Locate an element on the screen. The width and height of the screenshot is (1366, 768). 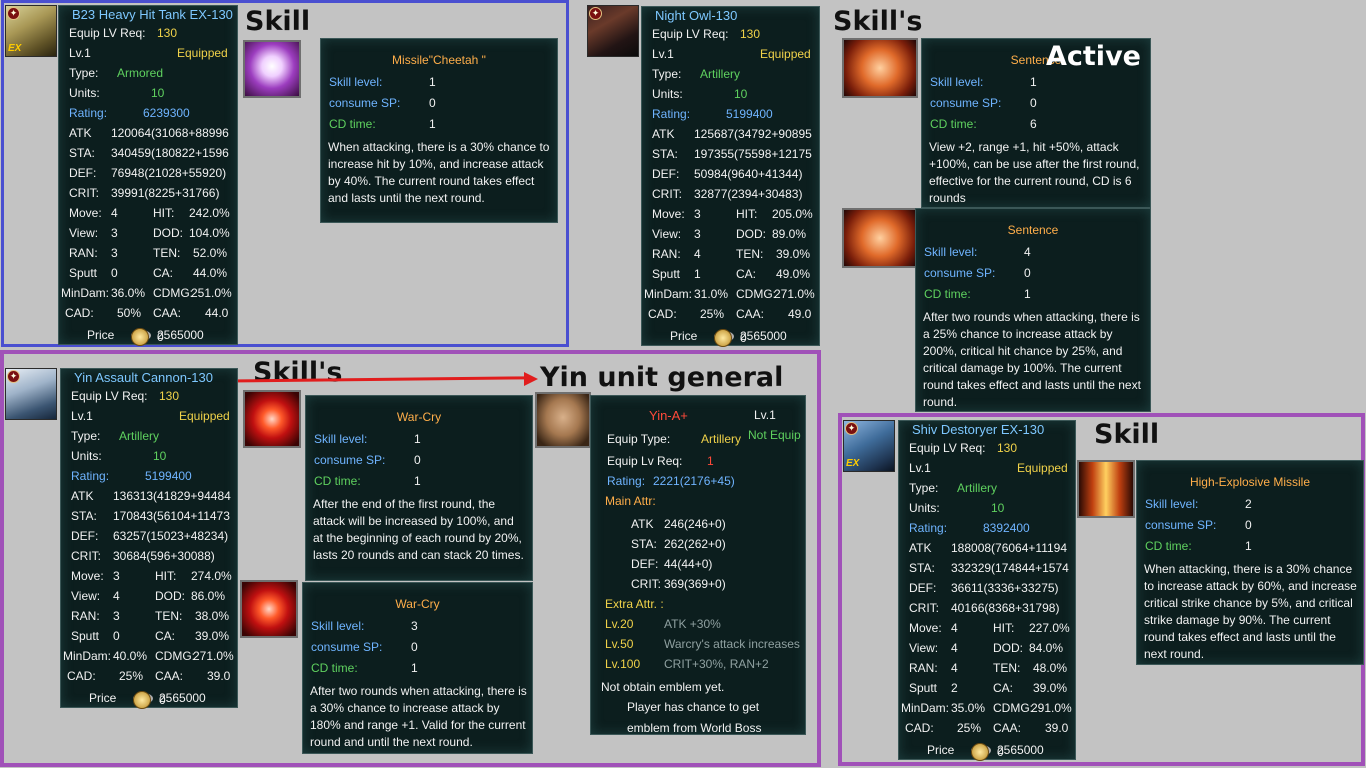
stat-row: DEF: 36611(3336+33275) is located at coordinates (991, 588).